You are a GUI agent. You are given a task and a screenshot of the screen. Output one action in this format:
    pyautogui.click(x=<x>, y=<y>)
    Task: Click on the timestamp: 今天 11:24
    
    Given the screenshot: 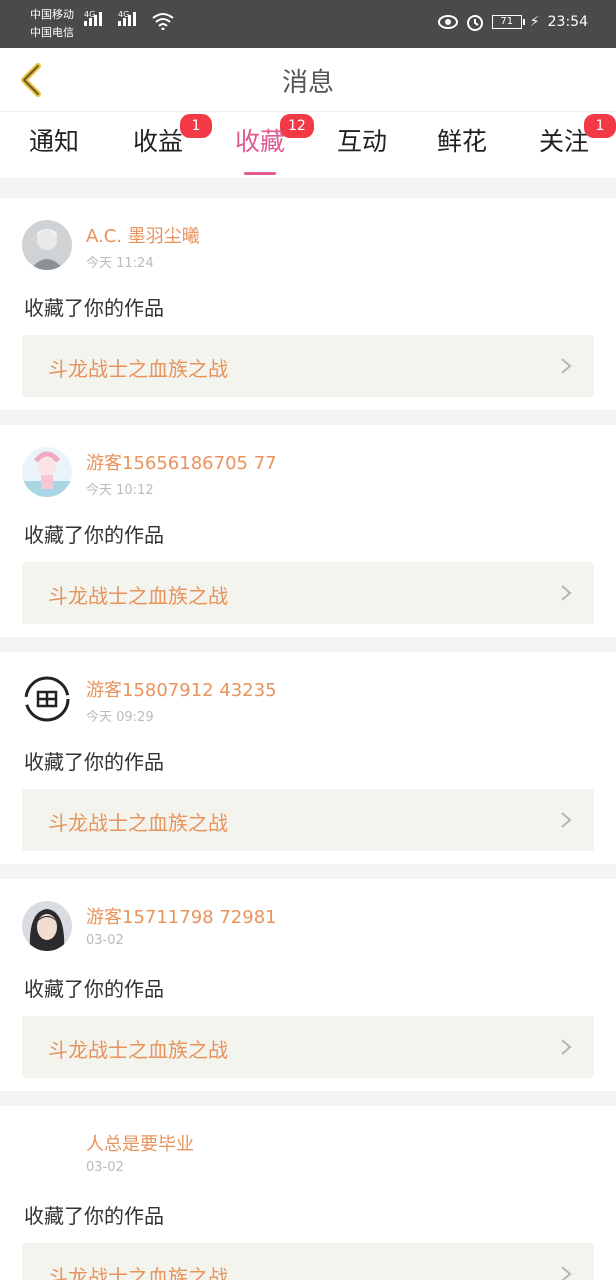 What is the action you would take?
    pyautogui.click(x=120, y=263)
    